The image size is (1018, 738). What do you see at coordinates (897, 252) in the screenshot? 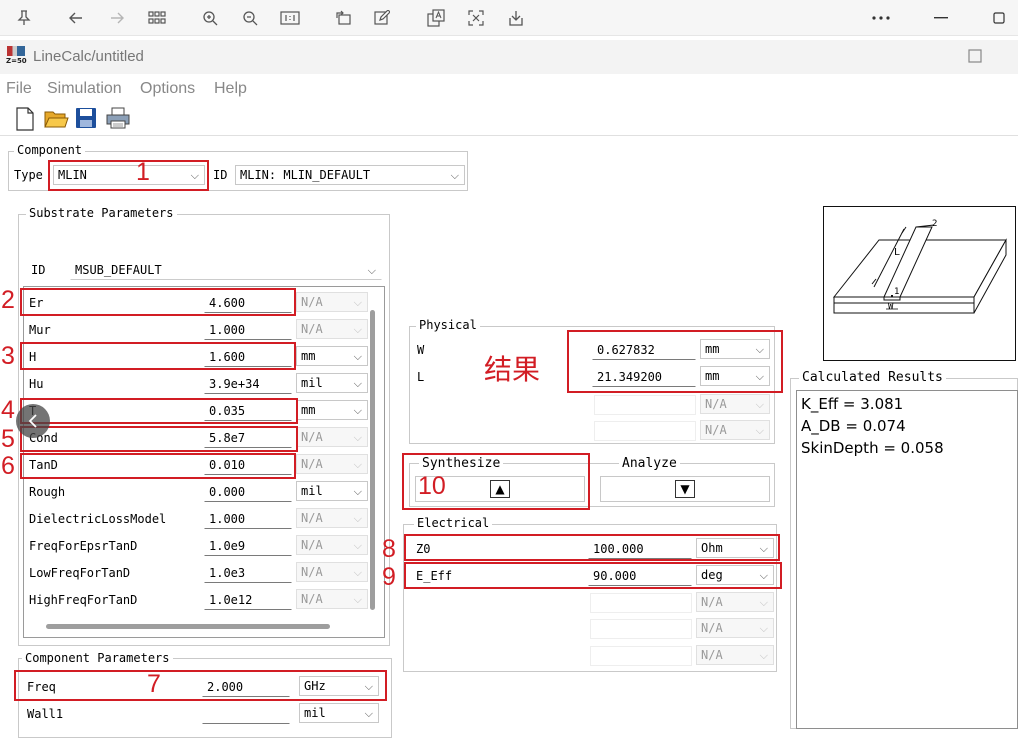
I see `diagram-label-l: L` at bounding box center [897, 252].